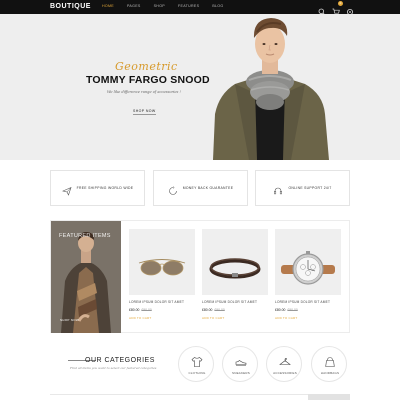  Describe the element at coordinates (162, 262) in the screenshot. I see `product-image-sunglasses` at that location.